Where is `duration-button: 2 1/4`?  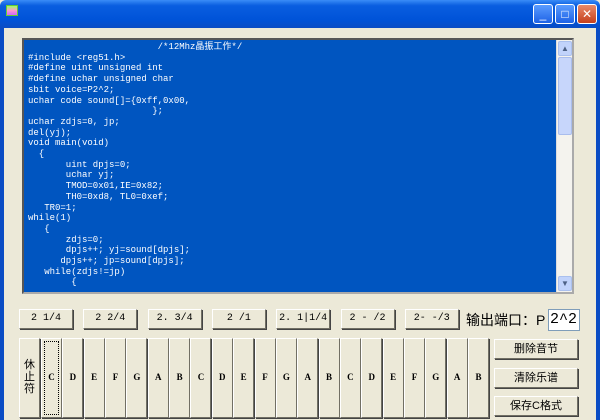
duration-button: 2 1/4 is located at coordinates (46, 319).